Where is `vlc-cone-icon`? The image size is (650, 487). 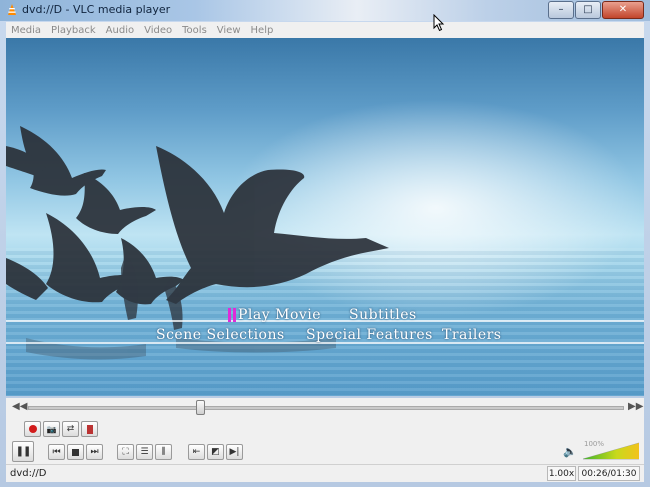 vlc-cone-icon is located at coordinates (12, 9).